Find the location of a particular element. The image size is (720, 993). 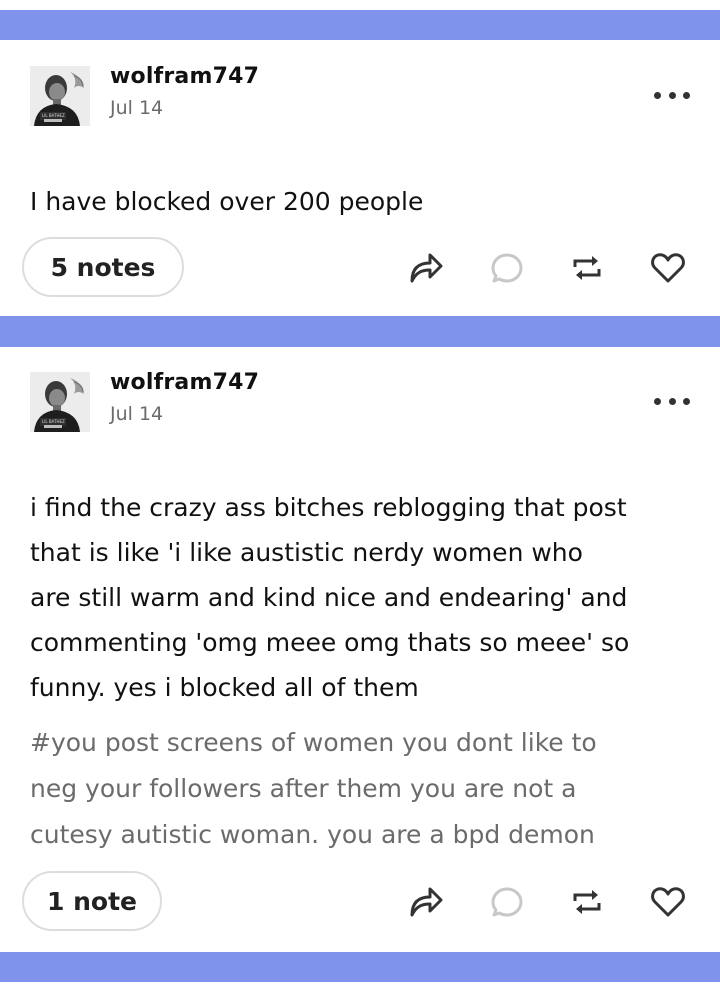

post-text-line: funny. yes i blocked all of them is located at coordinates (224, 687).